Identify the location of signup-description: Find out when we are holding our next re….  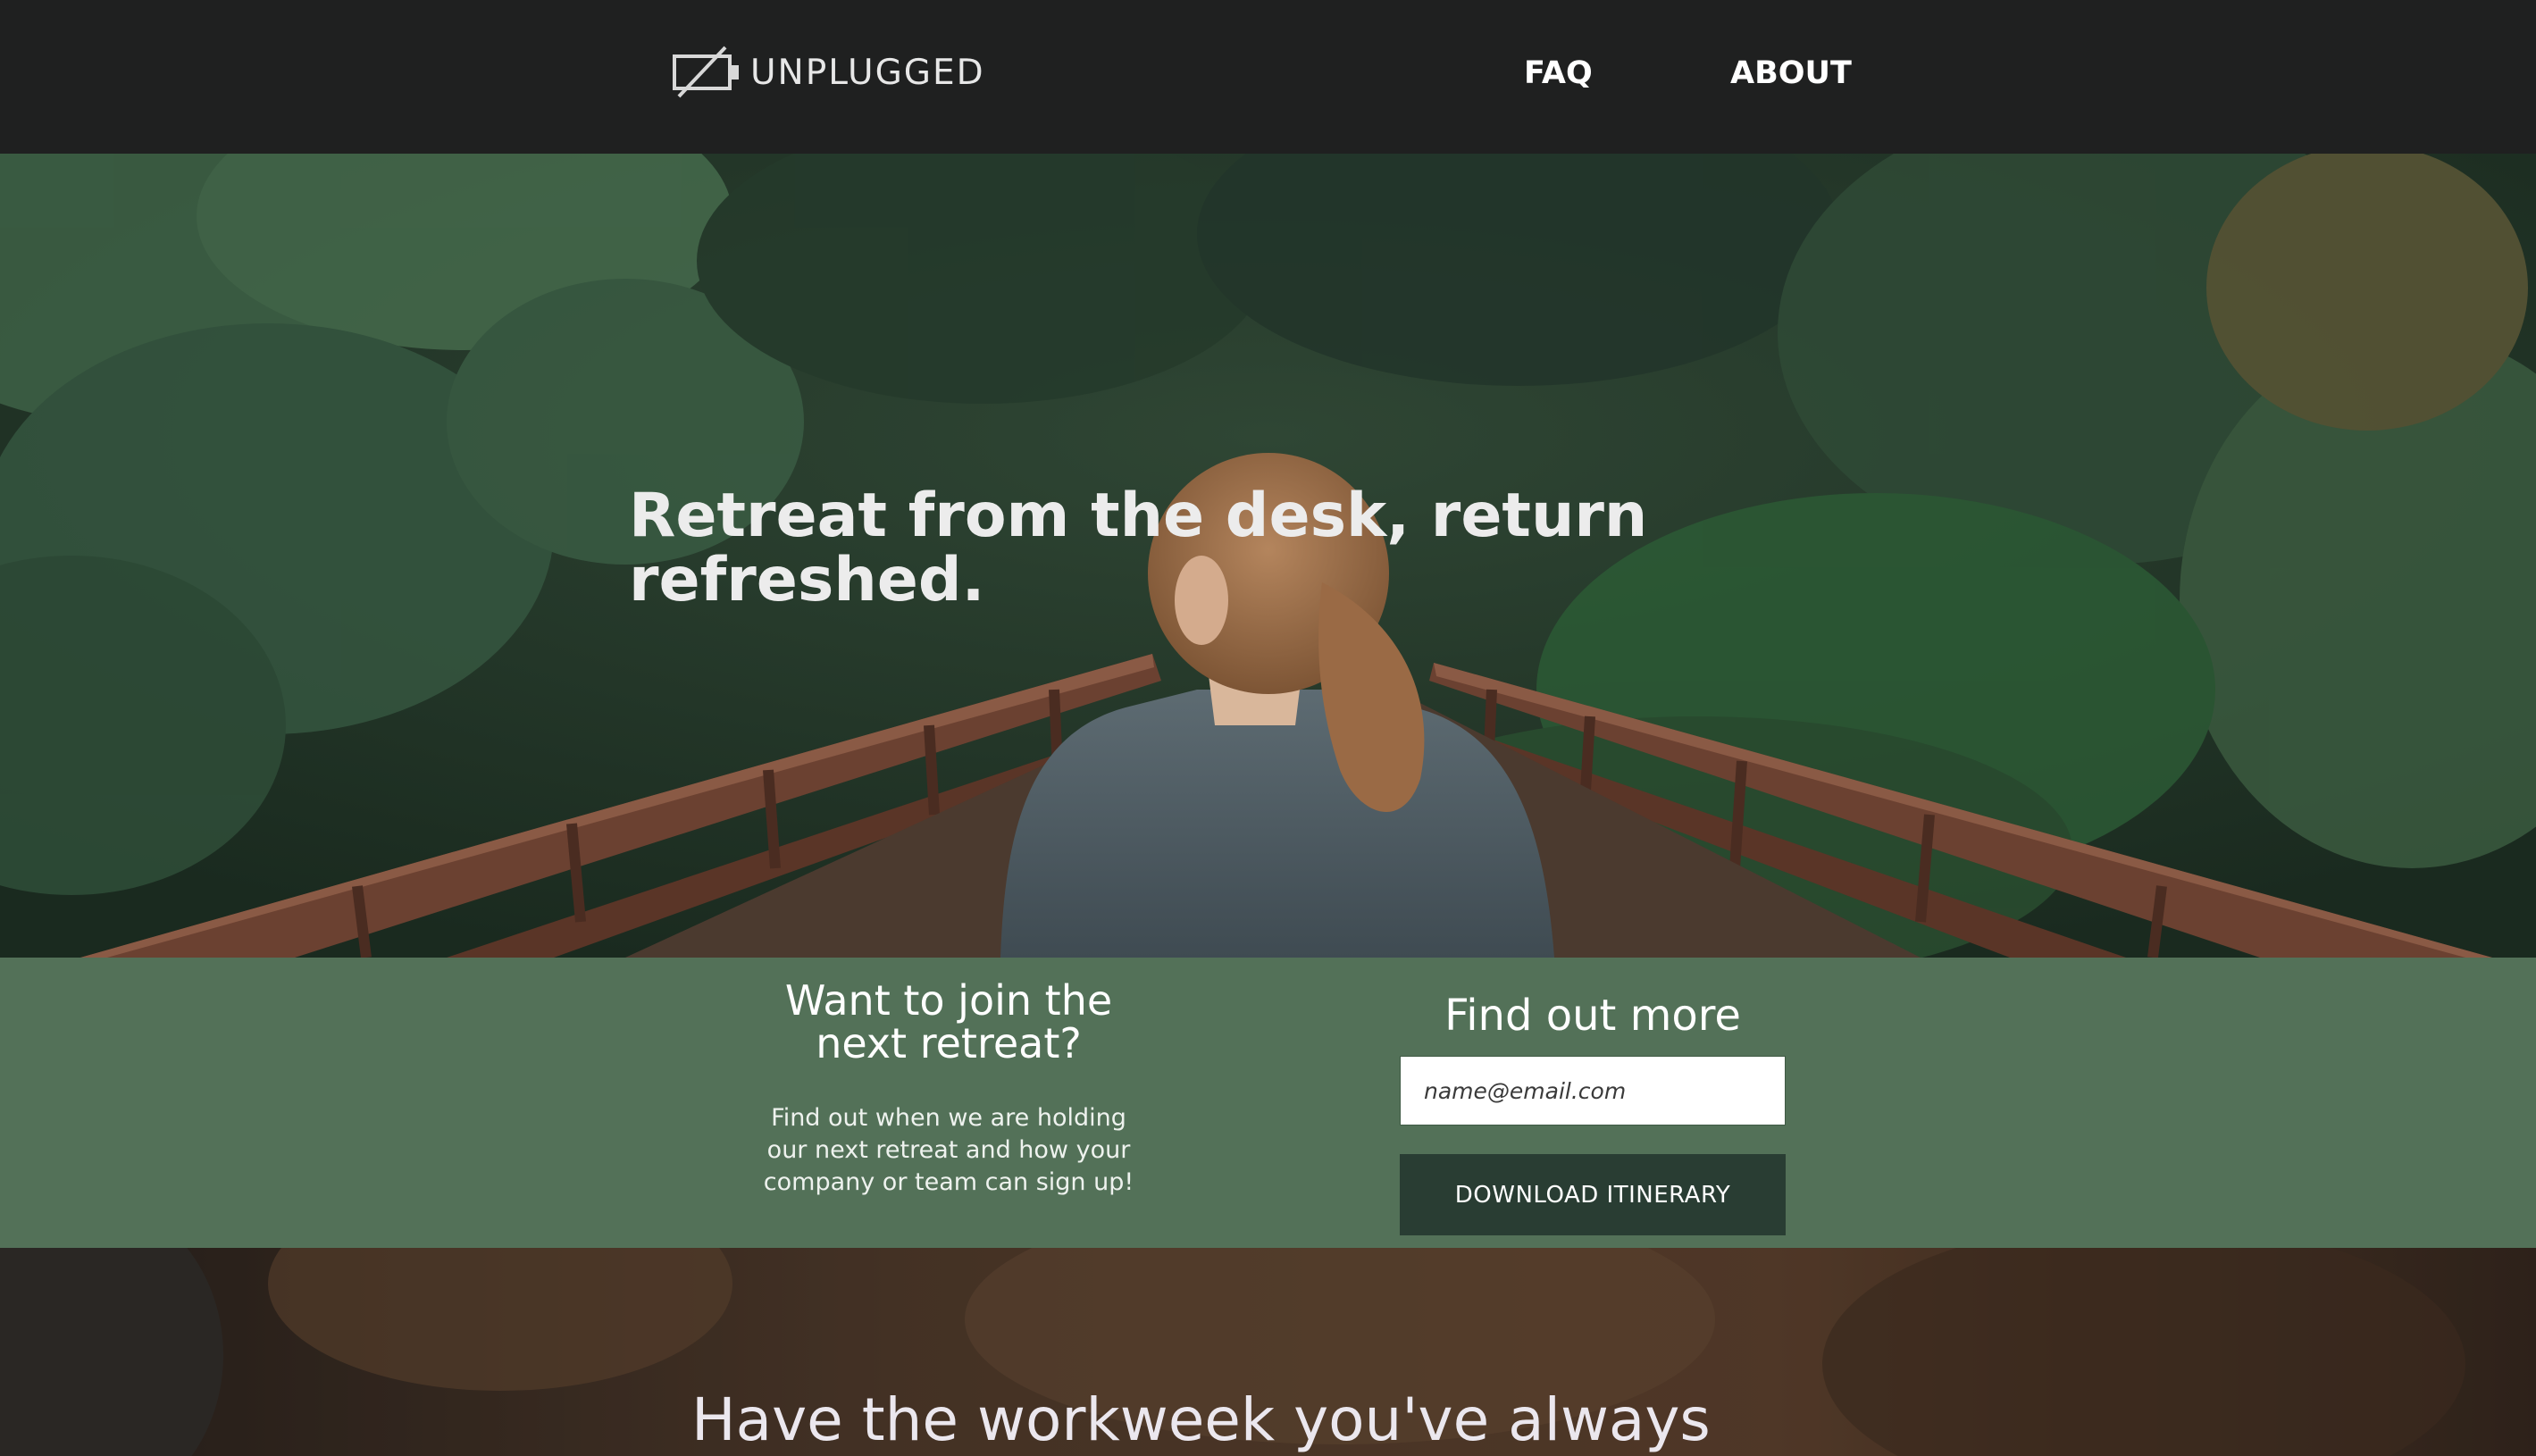
(949, 1150).